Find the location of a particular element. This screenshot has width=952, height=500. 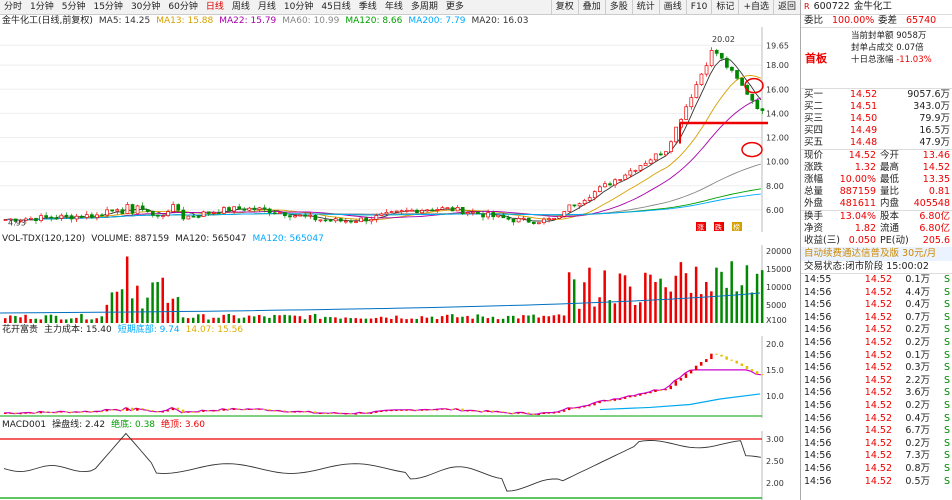

tab-10: 45日线 is located at coordinates (335, 7).